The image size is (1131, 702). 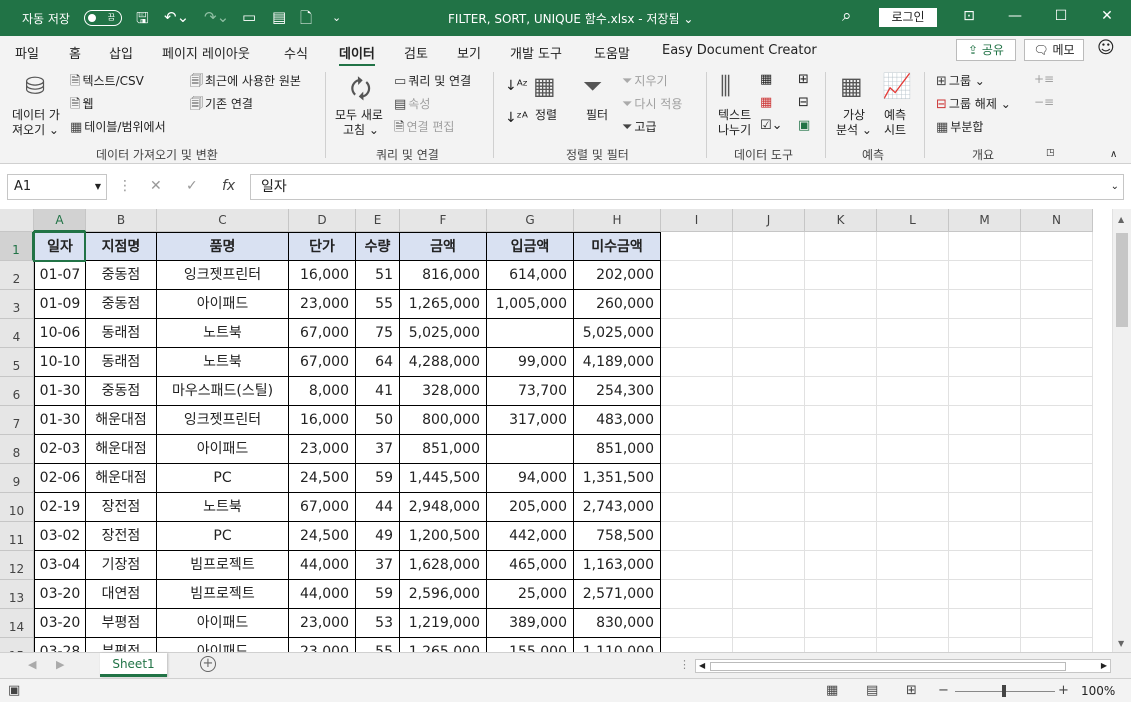 What do you see at coordinates (1057, 449) in the screenshot?
I see `cell-n8` at bounding box center [1057, 449].